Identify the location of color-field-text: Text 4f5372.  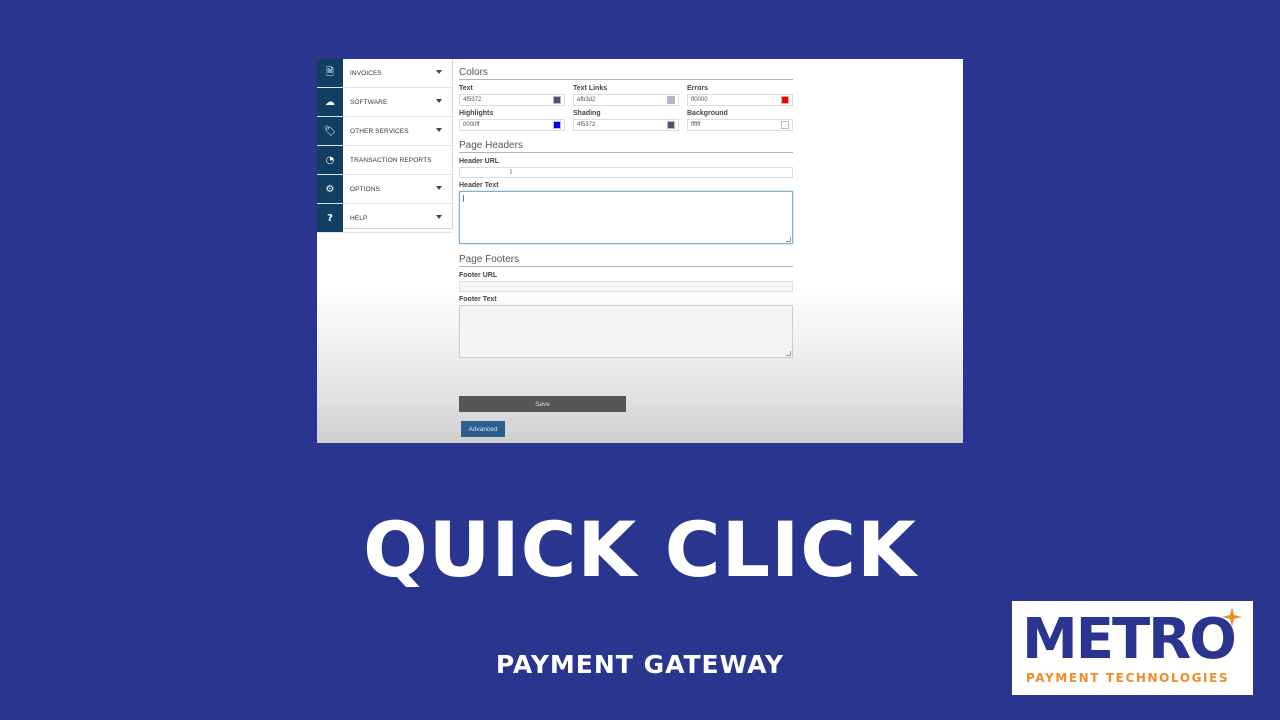
(512, 95).